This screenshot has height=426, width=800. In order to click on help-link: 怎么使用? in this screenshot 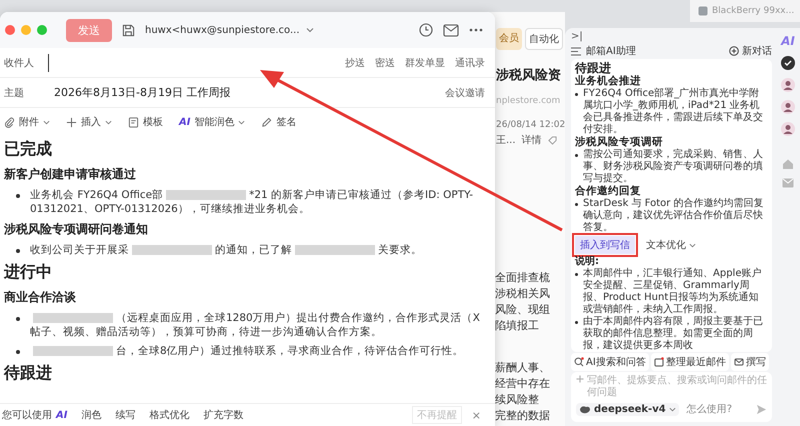, I will do `click(709, 409)`.